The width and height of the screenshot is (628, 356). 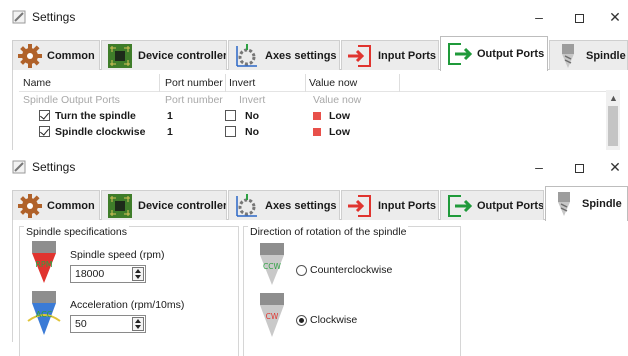 I want to click on table-row: Turn the spindle 1 No Low, so click(x=314, y=116).